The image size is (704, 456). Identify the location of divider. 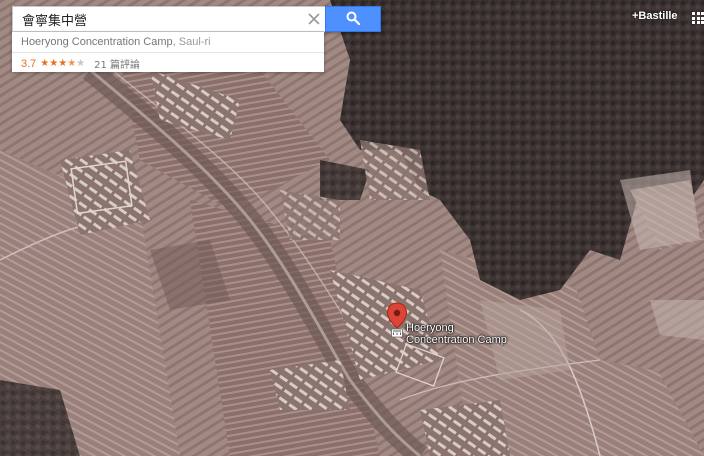
(168, 52).